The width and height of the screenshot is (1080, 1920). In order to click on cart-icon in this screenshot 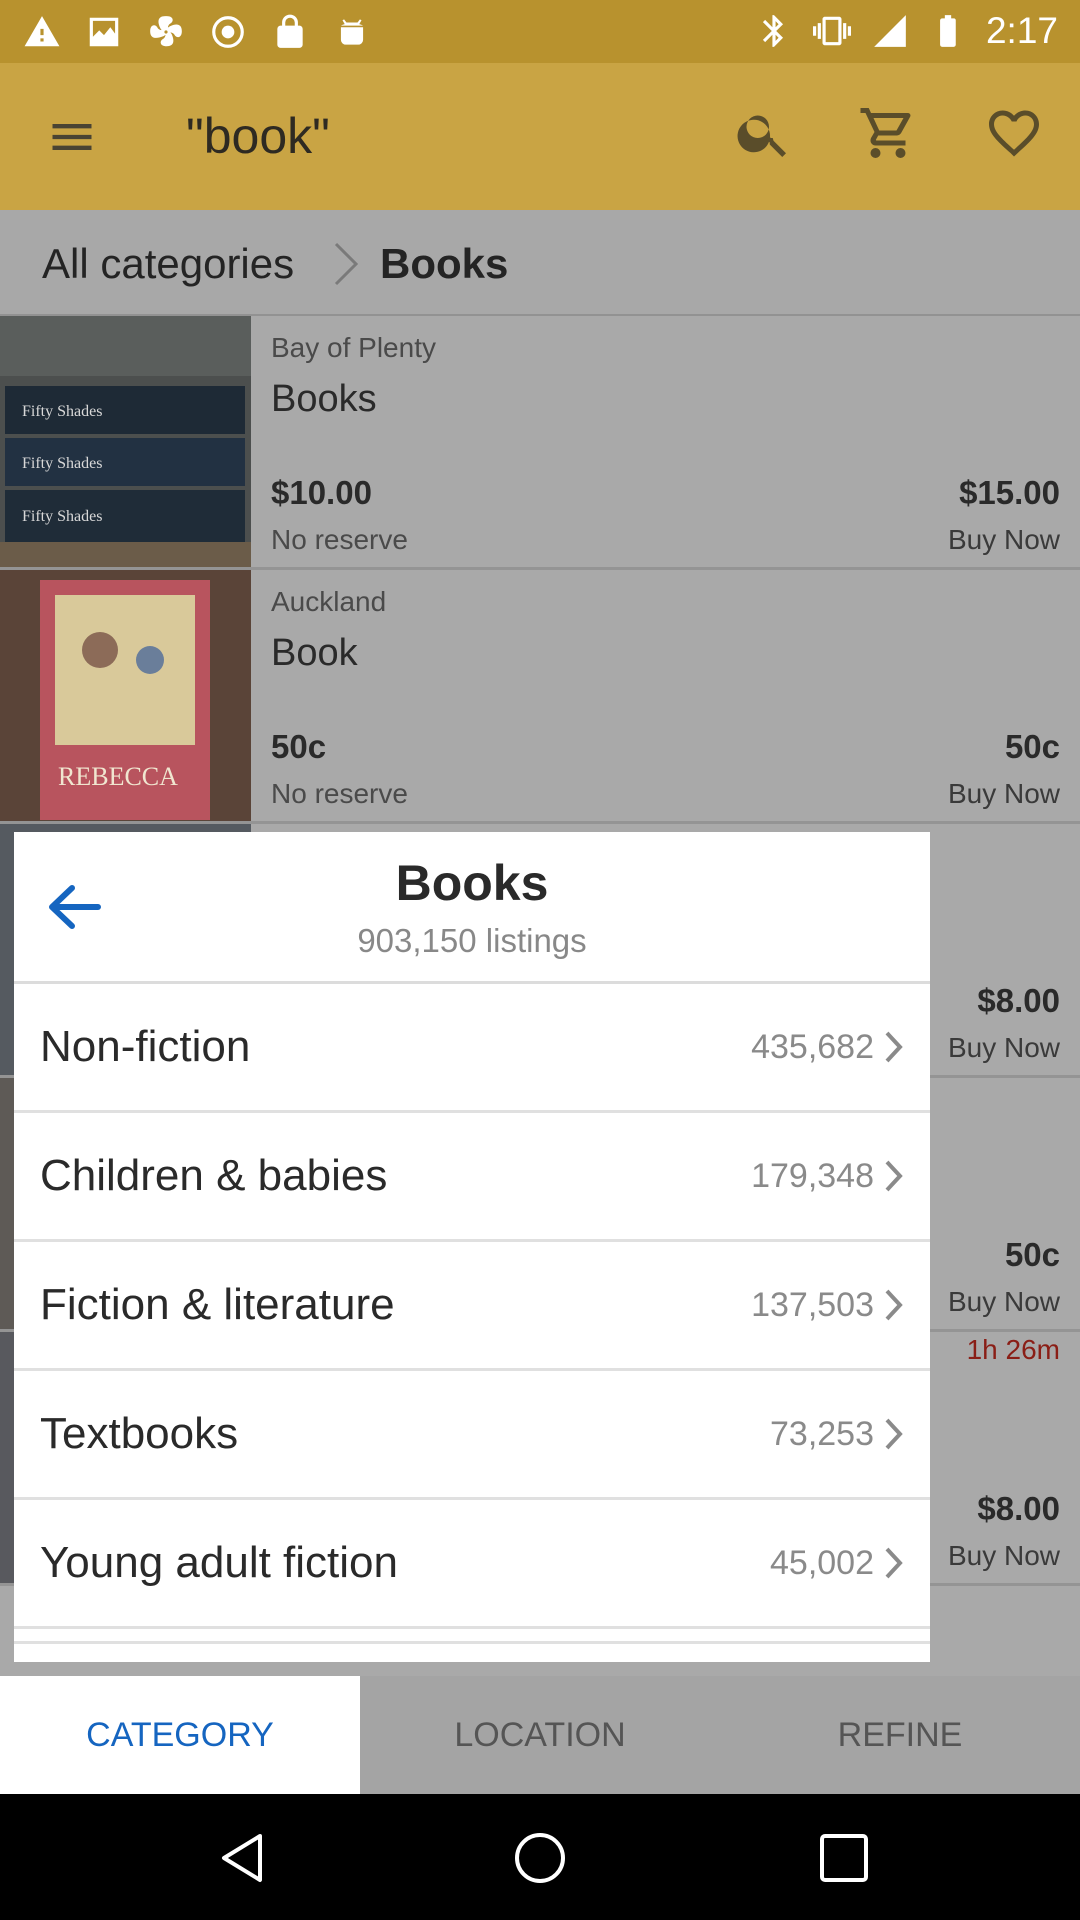, I will do `click(890, 135)`.